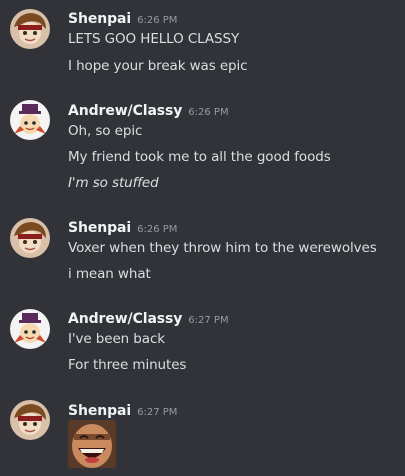 Image resolution: width=405 pixels, height=476 pixels. Describe the element at coordinates (105, 131) in the screenshot. I see `message-text: Oh, so epic` at that location.